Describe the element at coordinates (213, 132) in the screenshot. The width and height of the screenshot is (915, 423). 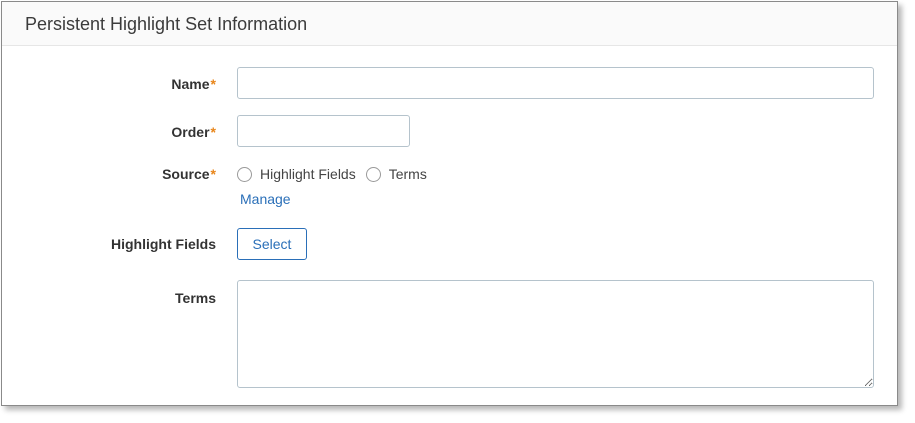
I see `order-required-mark: *` at that location.